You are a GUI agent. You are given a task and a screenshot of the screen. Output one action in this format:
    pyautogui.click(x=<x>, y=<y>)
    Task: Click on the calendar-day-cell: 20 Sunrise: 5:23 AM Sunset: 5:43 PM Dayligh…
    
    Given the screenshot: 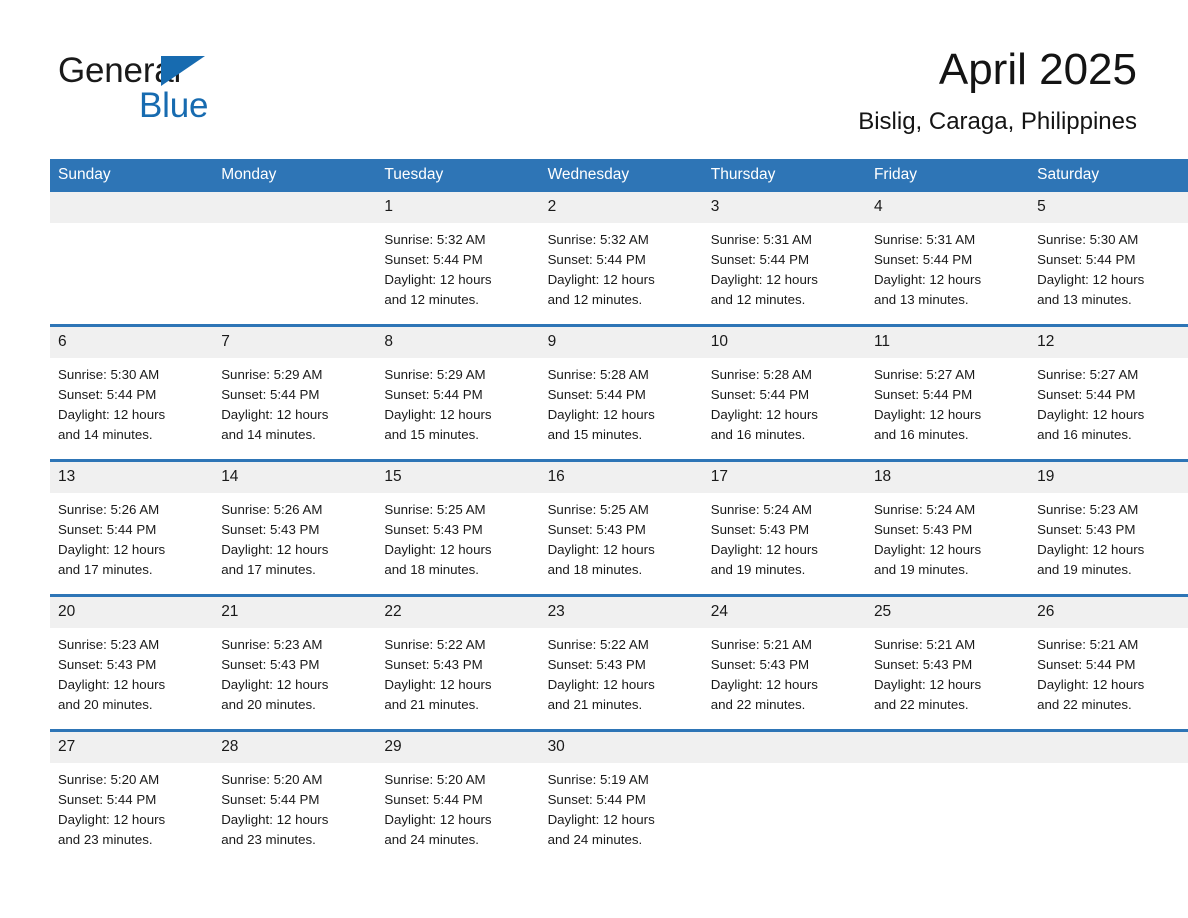 What is the action you would take?
    pyautogui.click(x=132, y=662)
    